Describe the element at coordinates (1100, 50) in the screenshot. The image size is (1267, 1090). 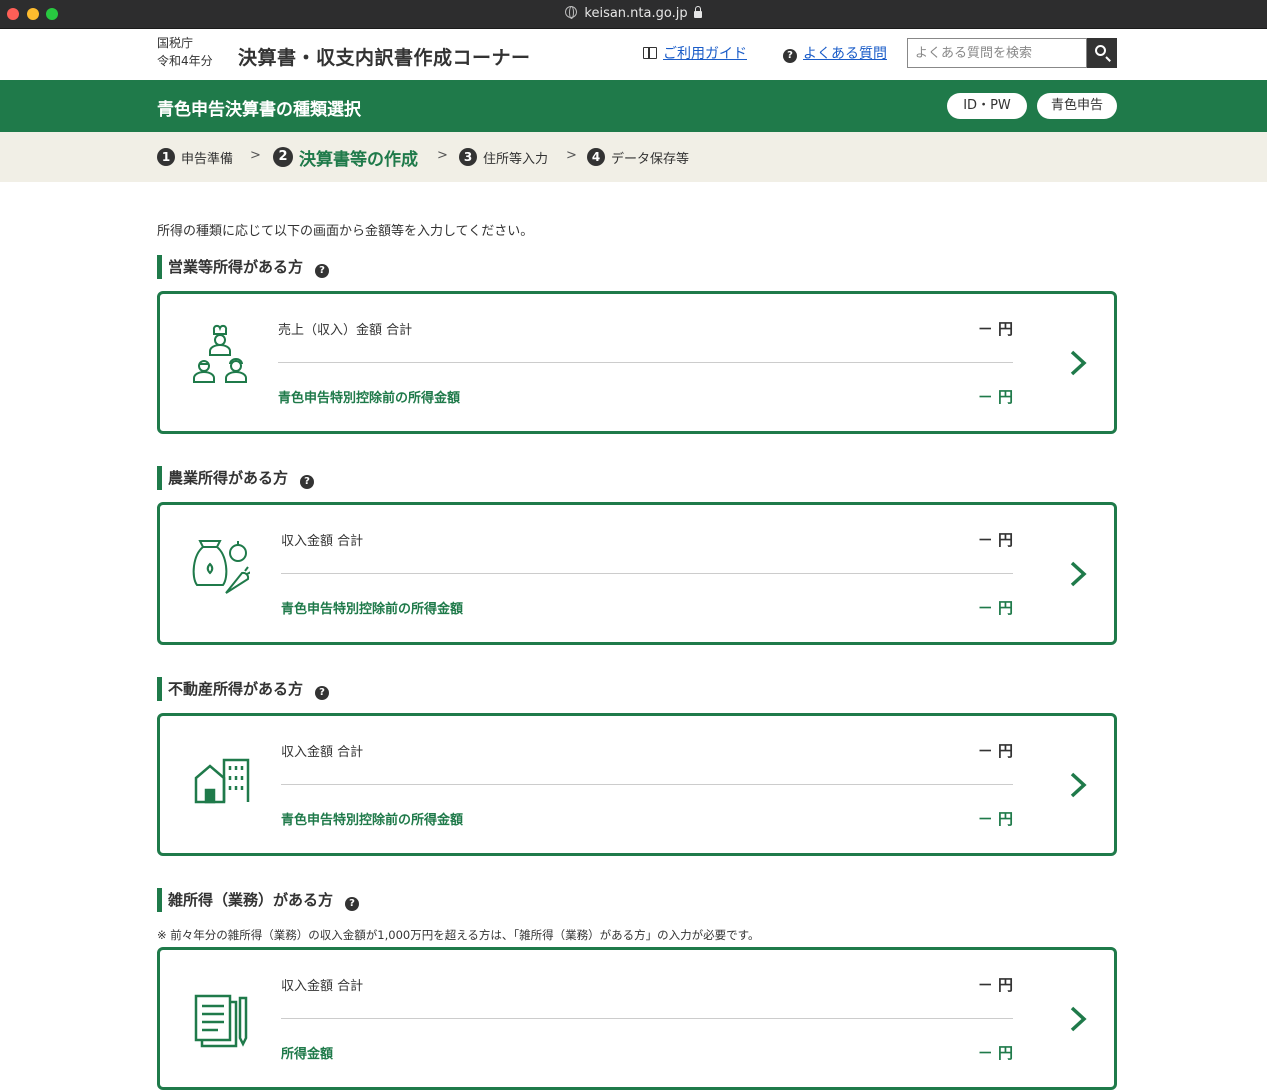
I see `search-icon` at that location.